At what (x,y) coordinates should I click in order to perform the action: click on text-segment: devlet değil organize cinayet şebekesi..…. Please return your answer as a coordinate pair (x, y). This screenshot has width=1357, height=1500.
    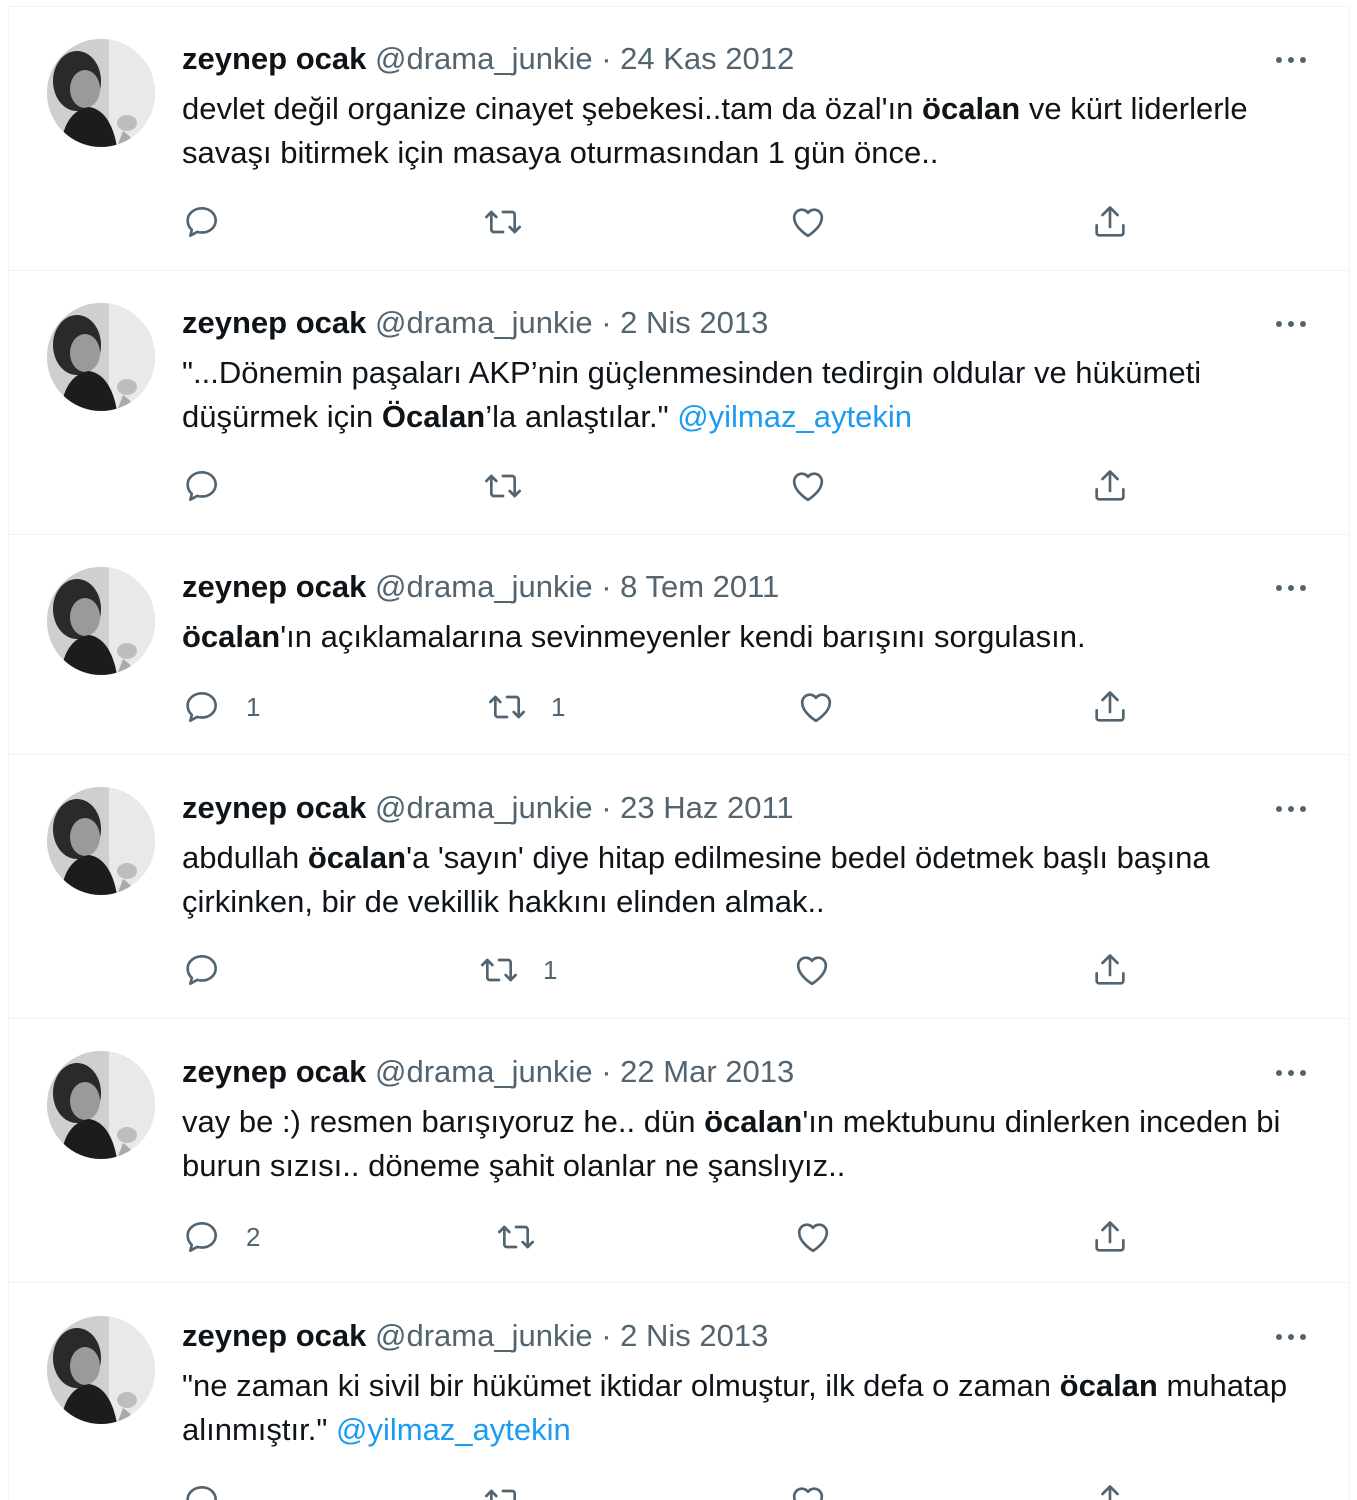
    Looking at the image, I should click on (552, 108).